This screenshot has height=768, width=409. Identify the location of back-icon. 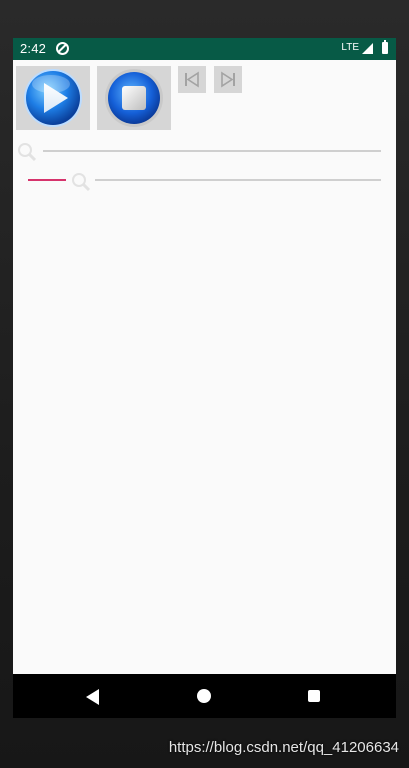
(92, 697).